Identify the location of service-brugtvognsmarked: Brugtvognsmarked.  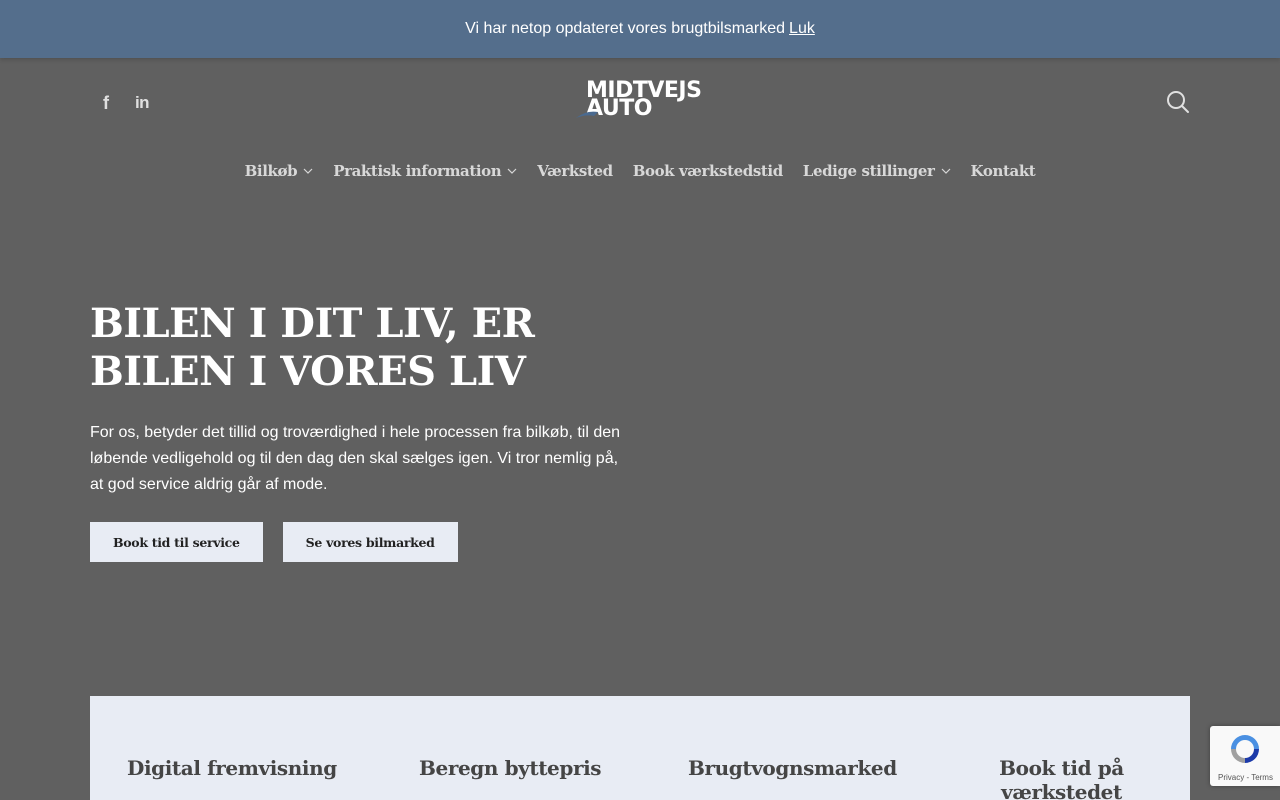
(792, 768).